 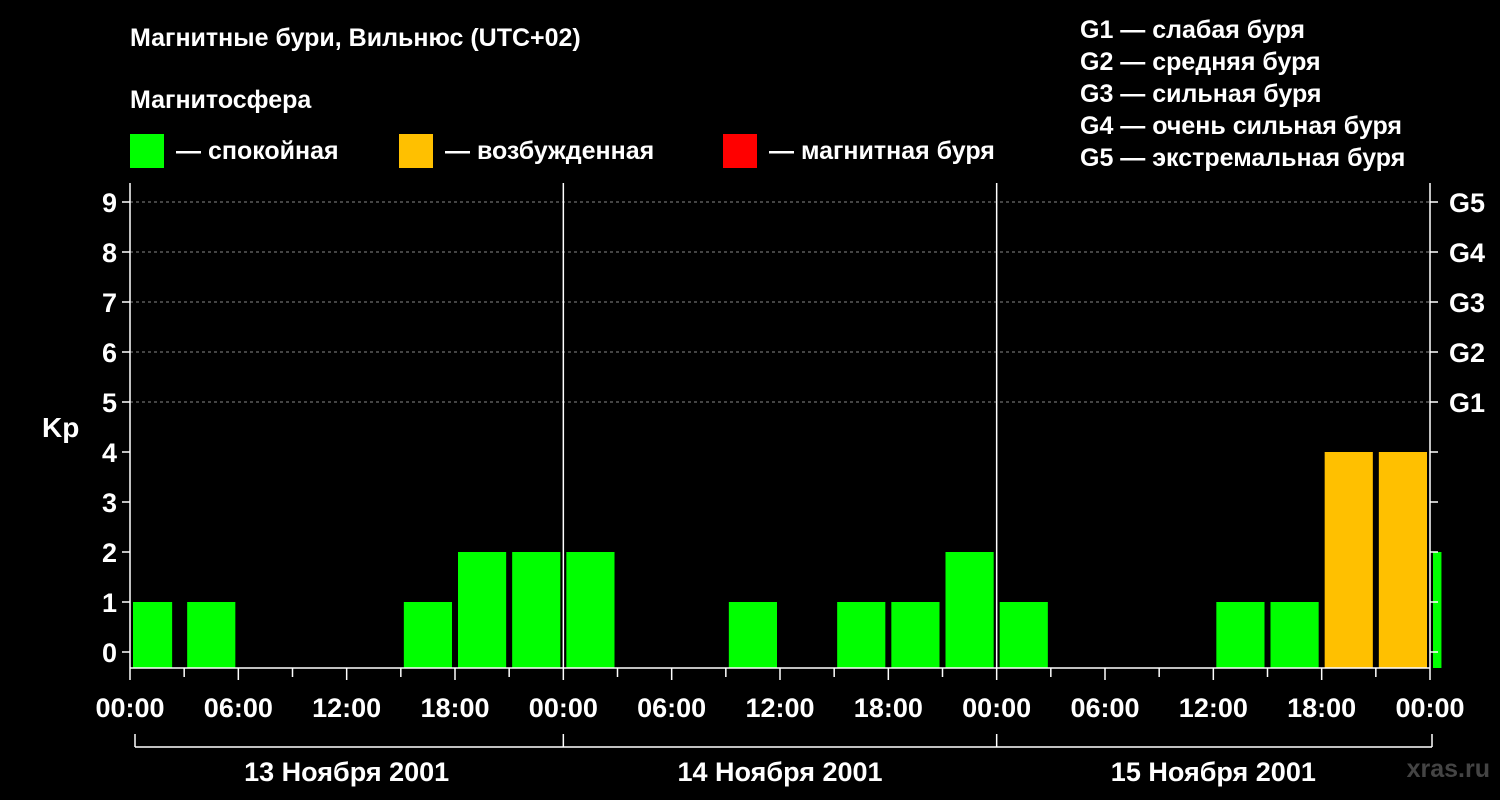 What do you see at coordinates (109, 253) in the screenshot?
I see `y-tick-label: 8` at bounding box center [109, 253].